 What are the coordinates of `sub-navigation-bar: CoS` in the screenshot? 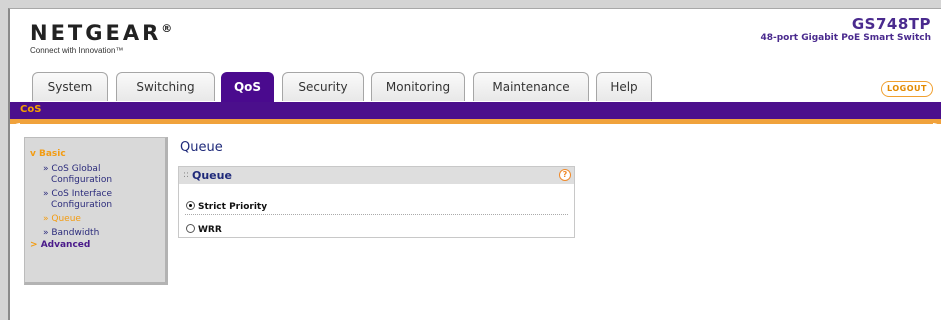 It's located at (475, 110).